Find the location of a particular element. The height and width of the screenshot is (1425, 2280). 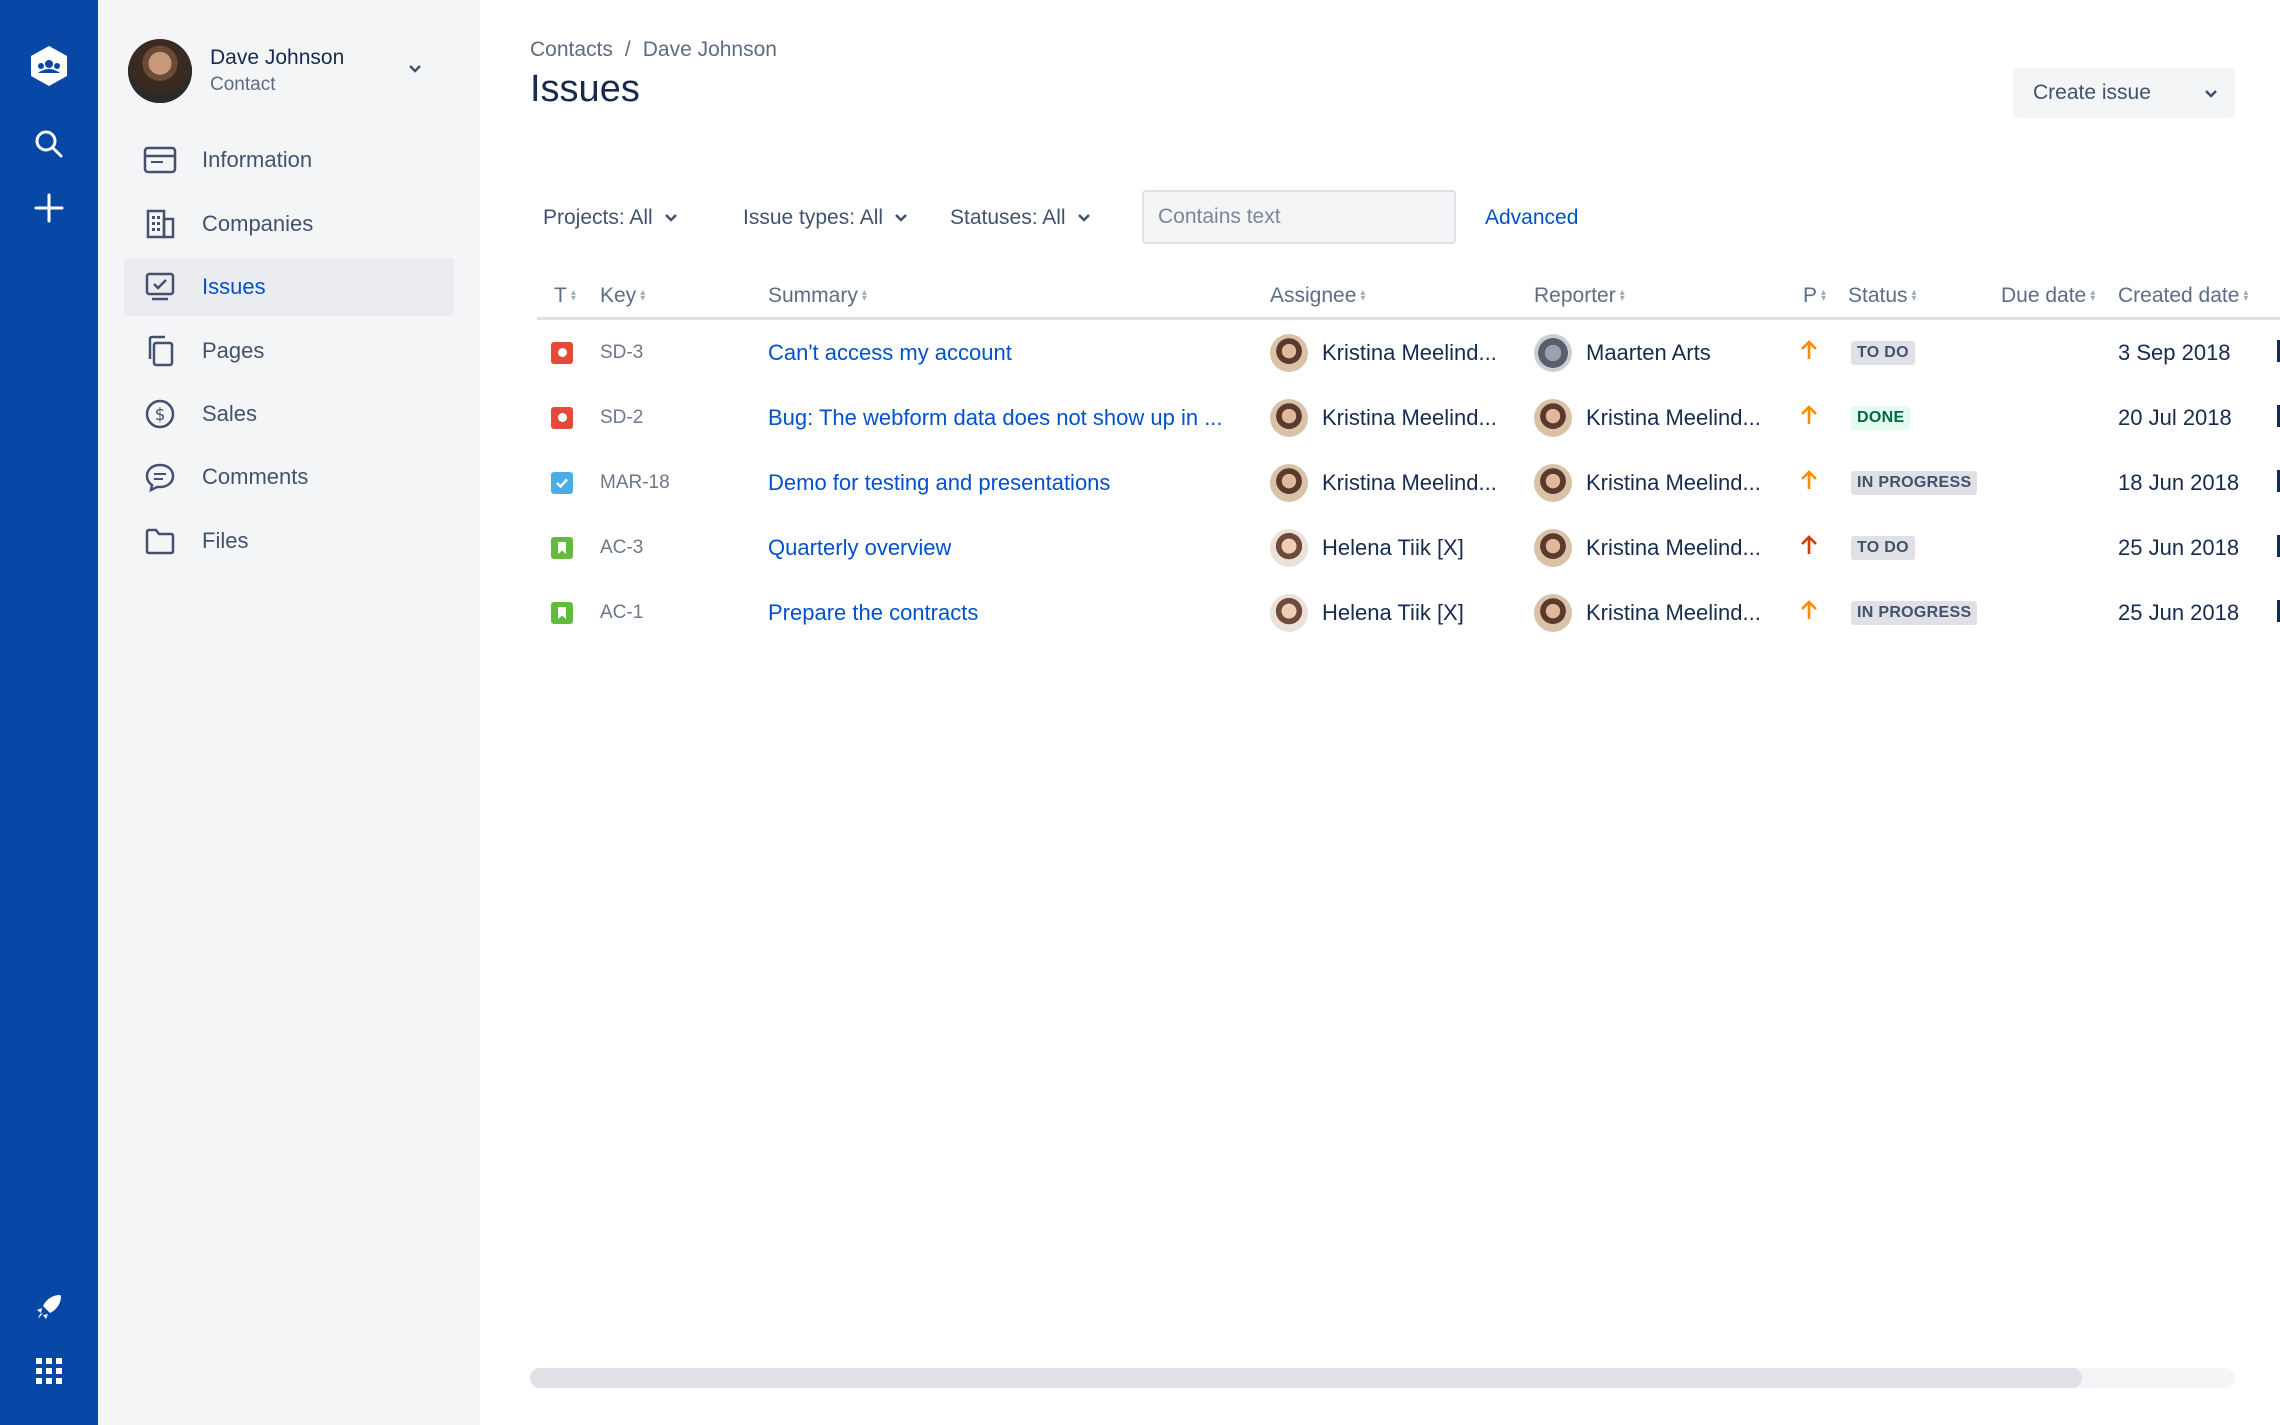

column-header-key: Key ▴ ▾ is located at coordinates (622, 296).